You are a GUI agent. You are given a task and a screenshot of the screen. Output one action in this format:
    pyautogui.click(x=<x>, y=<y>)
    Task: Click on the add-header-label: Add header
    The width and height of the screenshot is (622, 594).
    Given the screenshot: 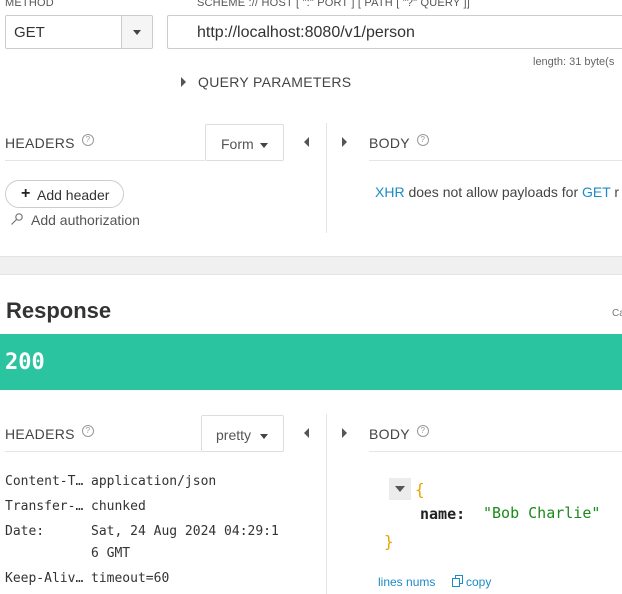 What is the action you would take?
    pyautogui.click(x=73, y=195)
    